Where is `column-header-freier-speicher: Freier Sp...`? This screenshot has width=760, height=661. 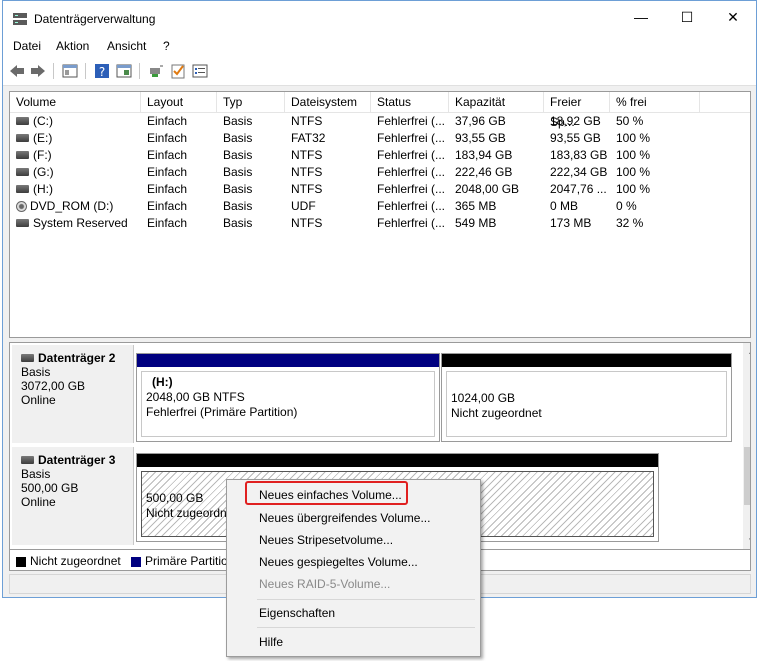 column-header-freier-speicher: Freier Sp... is located at coordinates (577, 110).